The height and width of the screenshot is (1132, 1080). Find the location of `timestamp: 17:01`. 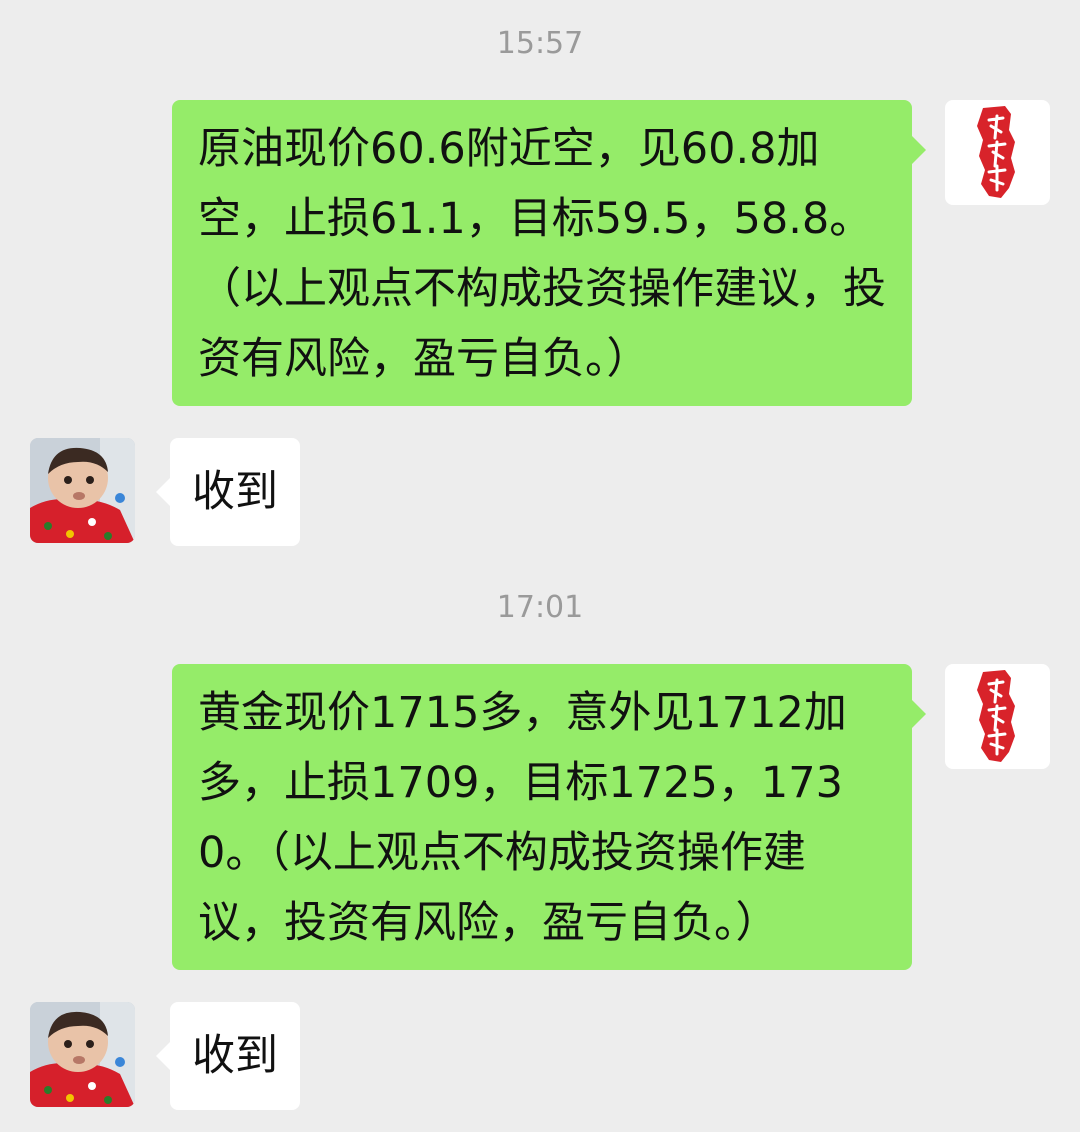

timestamp: 17:01 is located at coordinates (540, 607).